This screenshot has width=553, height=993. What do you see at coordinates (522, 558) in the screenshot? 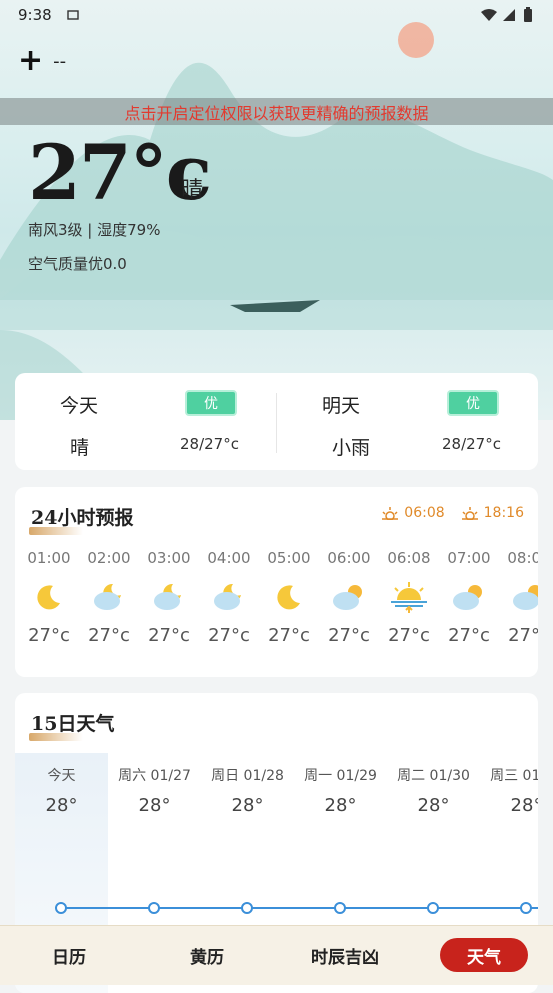
I see `hour-time: 08:00` at bounding box center [522, 558].